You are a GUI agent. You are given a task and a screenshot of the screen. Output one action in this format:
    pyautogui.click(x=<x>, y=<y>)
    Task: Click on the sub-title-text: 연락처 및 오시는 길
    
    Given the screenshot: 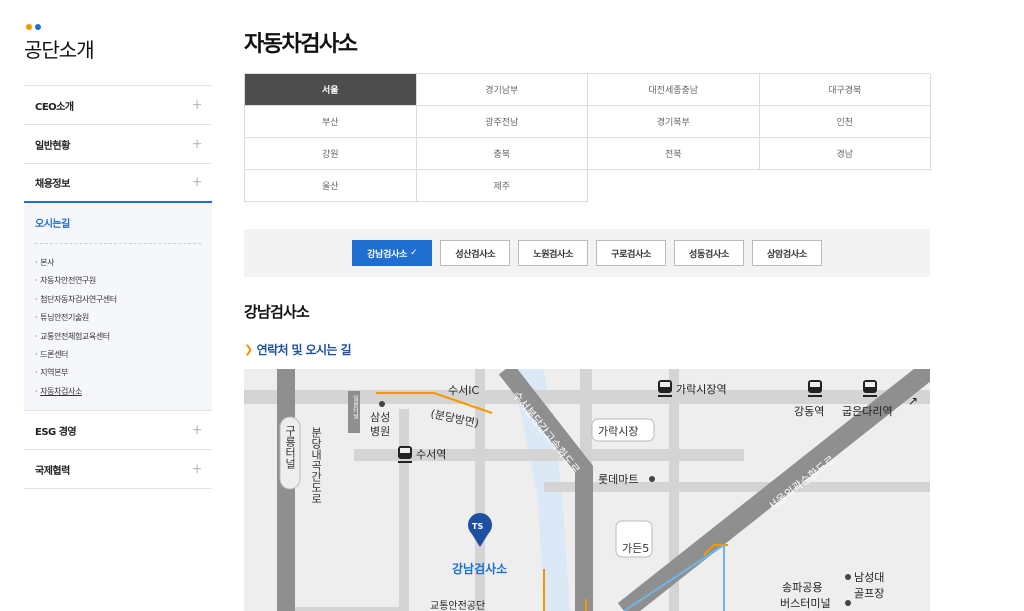 What is the action you would take?
    pyautogui.click(x=304, y=350)
    